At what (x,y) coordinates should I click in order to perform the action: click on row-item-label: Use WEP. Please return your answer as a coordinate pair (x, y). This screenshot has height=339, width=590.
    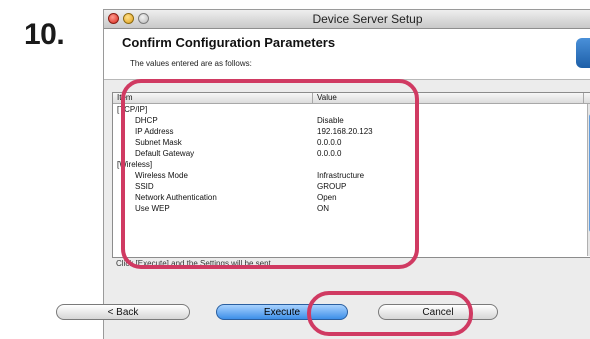
    Looking at the image, I should click on (152, 208).